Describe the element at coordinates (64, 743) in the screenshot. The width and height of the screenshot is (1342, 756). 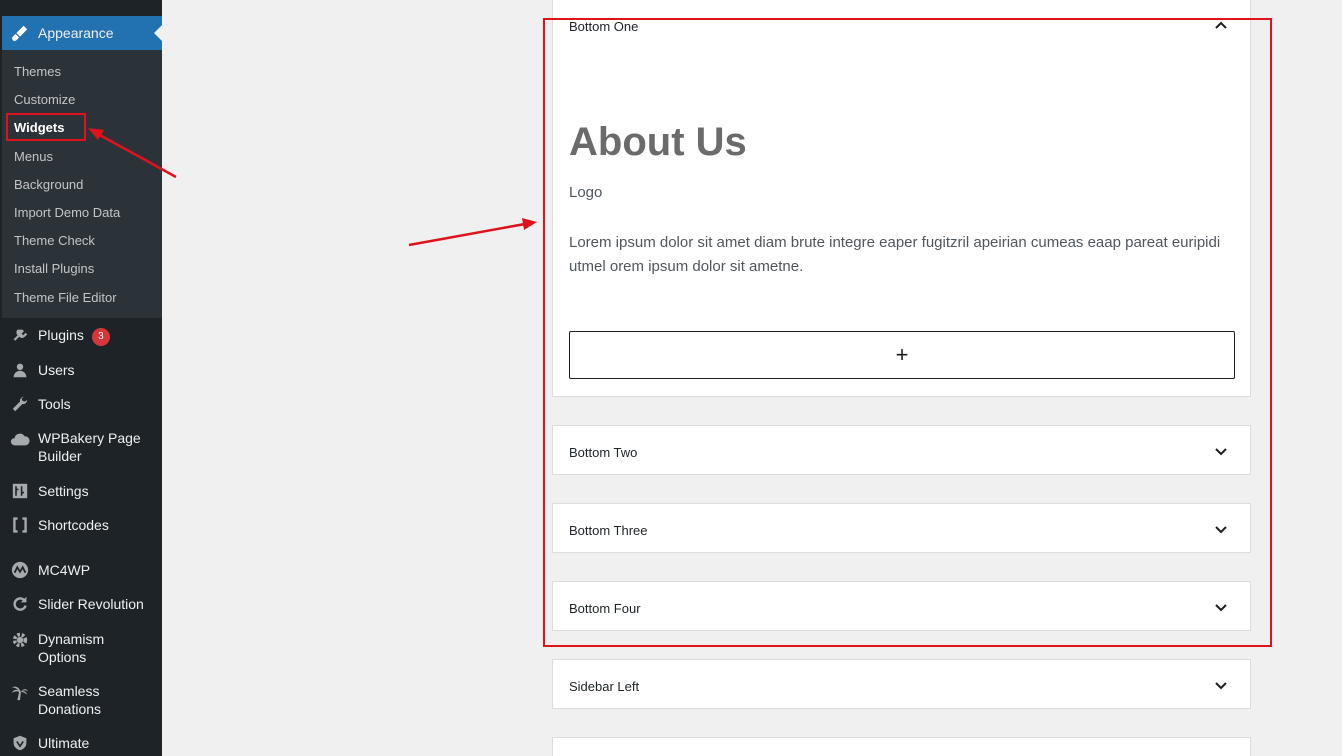
I see `menu-ultimate-label: Ultimate` at that location.